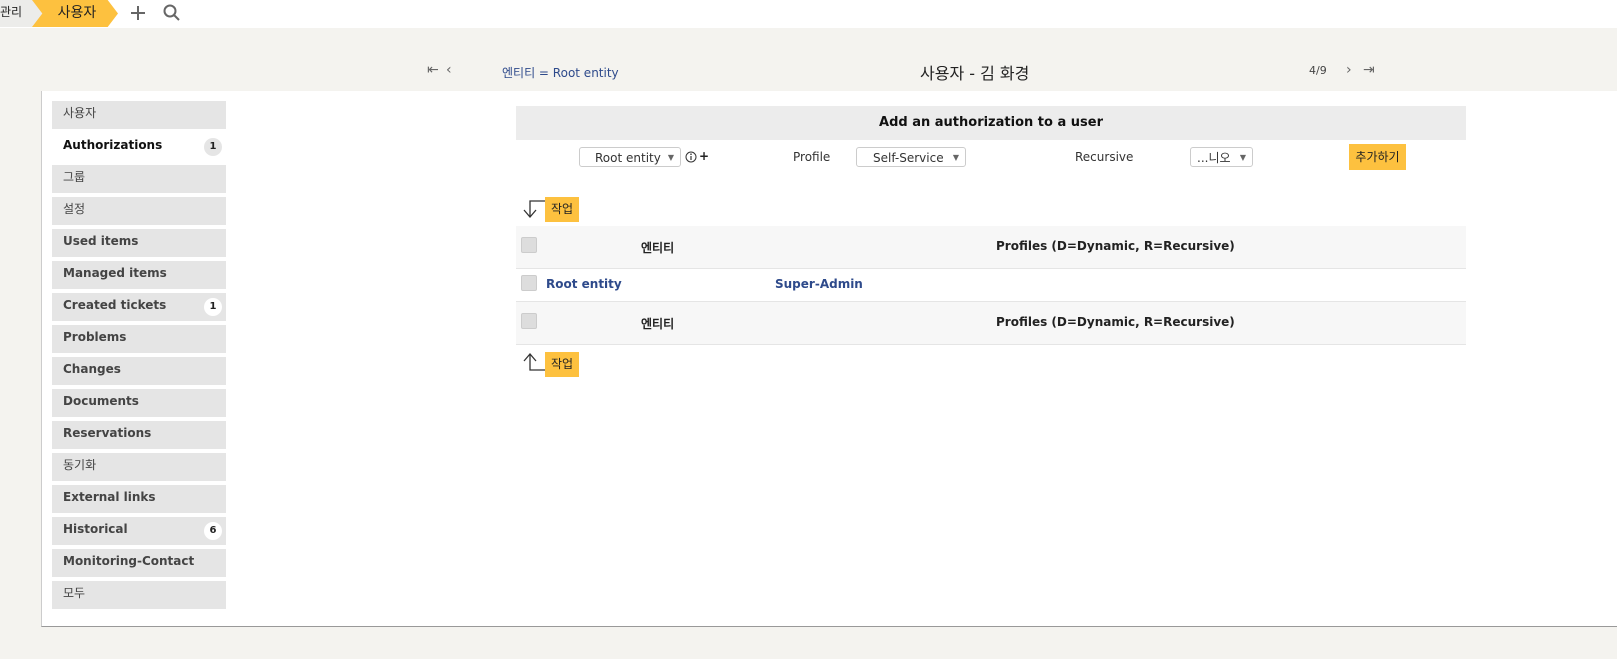 The width and height of the screenshot is (1617, 659). Describe the element at coordinates (109, 497) in the screenshot. I see `sidebar-item-label: External links` at that location.